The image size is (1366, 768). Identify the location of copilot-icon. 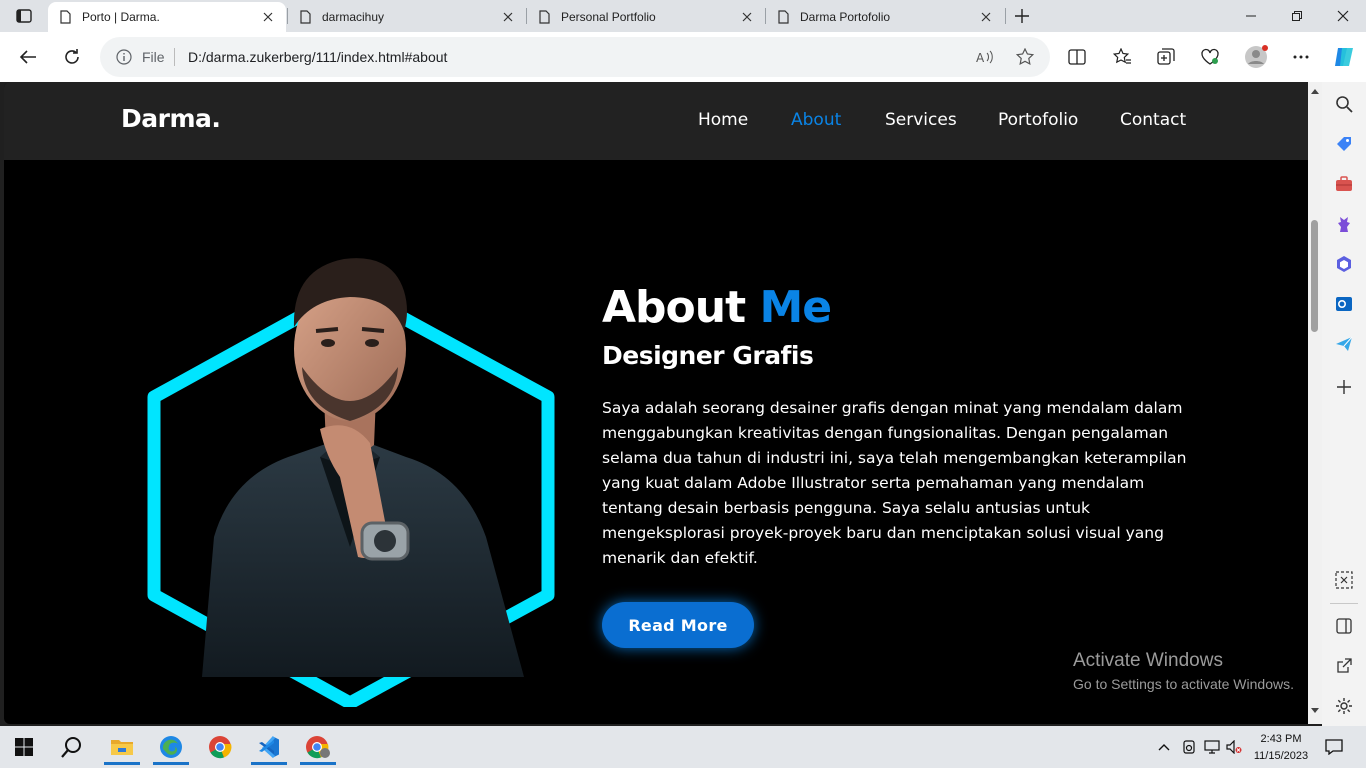
(1344, 57).